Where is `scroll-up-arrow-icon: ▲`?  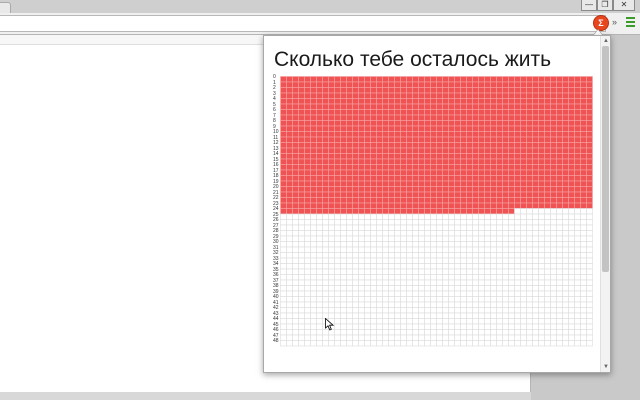 scroll-up-arrow-icon: ▲ is located at coordinates (606, 41).